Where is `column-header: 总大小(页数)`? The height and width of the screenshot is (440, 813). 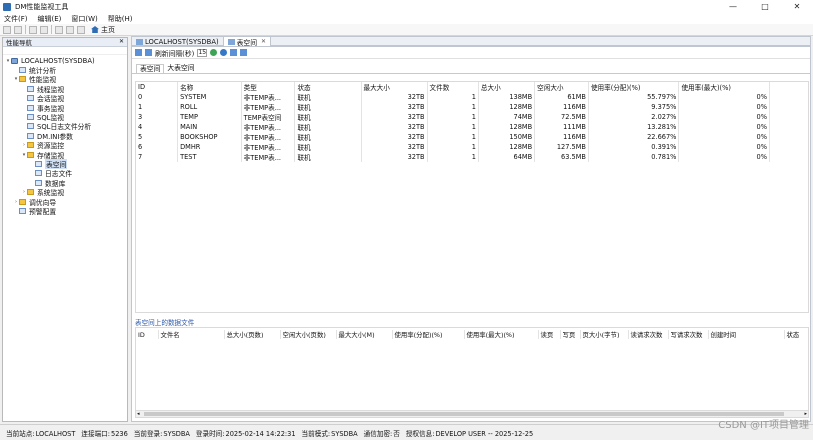
column-header: 总大小(页数) is located at coordinates (252, 334).